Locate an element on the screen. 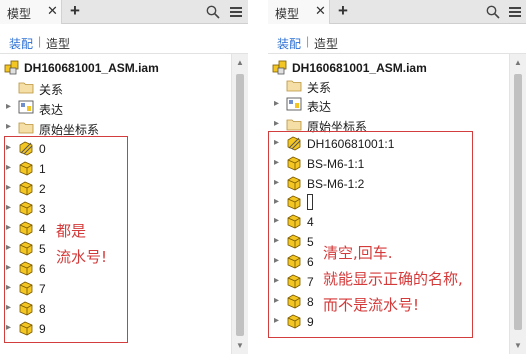 Image resolution: width=526 pixels, height=354 pixels. annotation-text: 都是 流水号! is located at coordinates (81, 244).